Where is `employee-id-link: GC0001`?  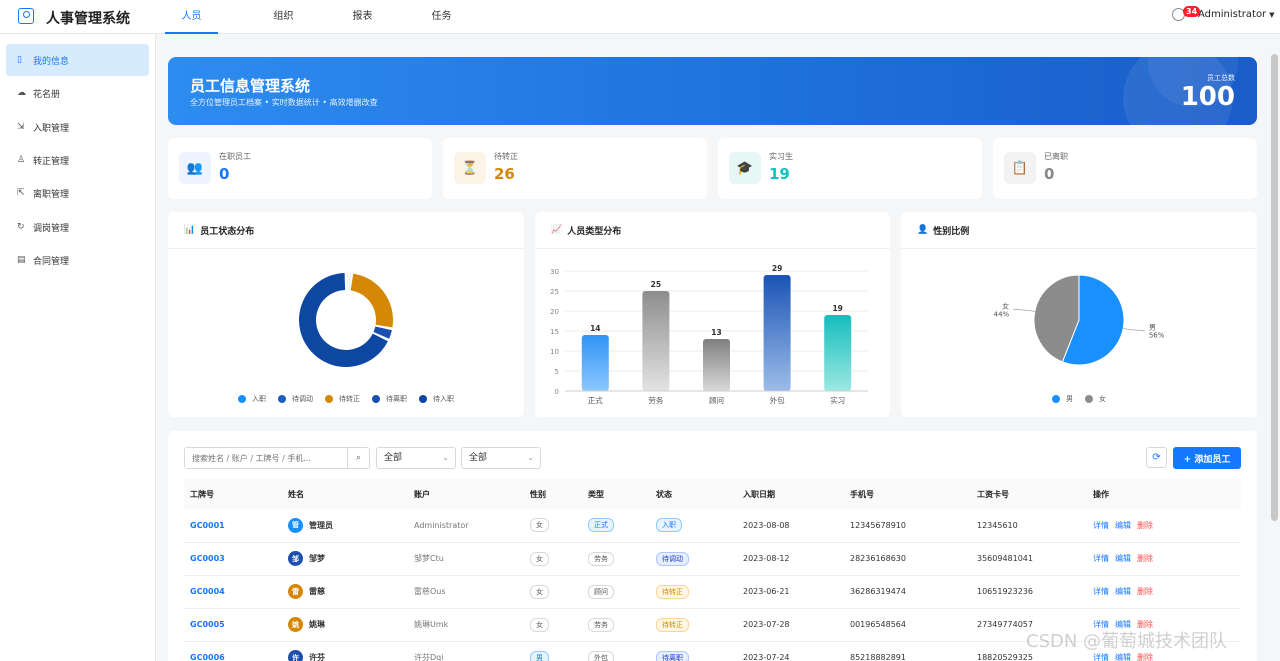
employee-id-link: GC0001 is located at coordinates (207, 525).